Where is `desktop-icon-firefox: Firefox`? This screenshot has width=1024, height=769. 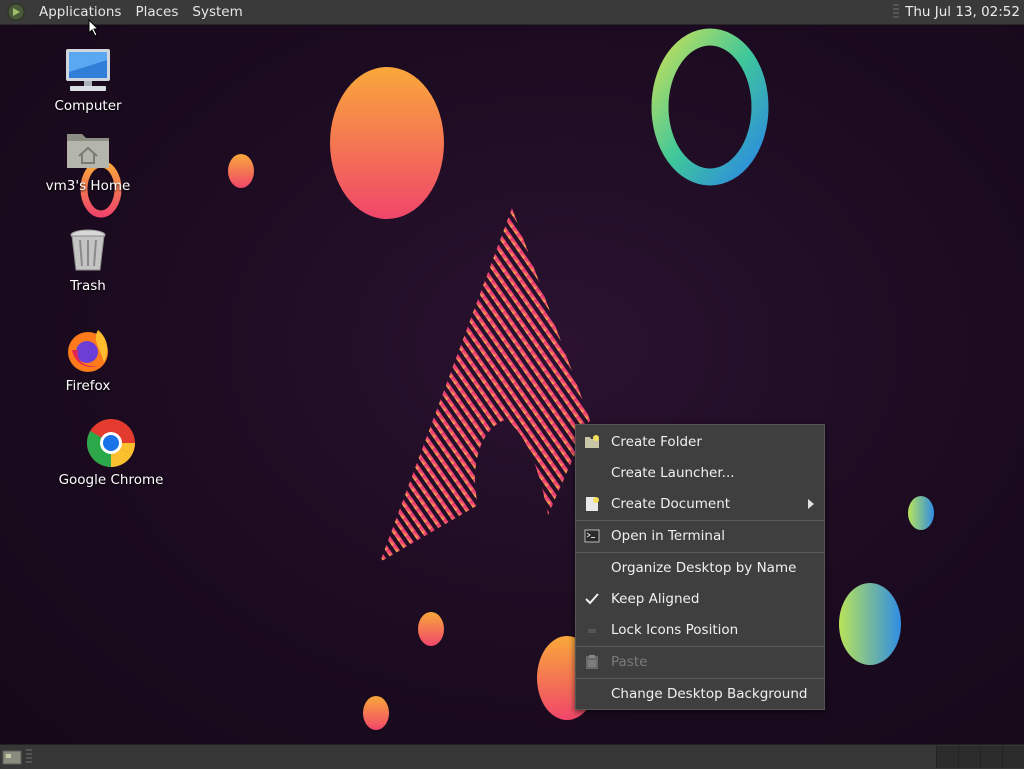 desktop-icon-firefox: Firefox is located at coordinates (88, 360).